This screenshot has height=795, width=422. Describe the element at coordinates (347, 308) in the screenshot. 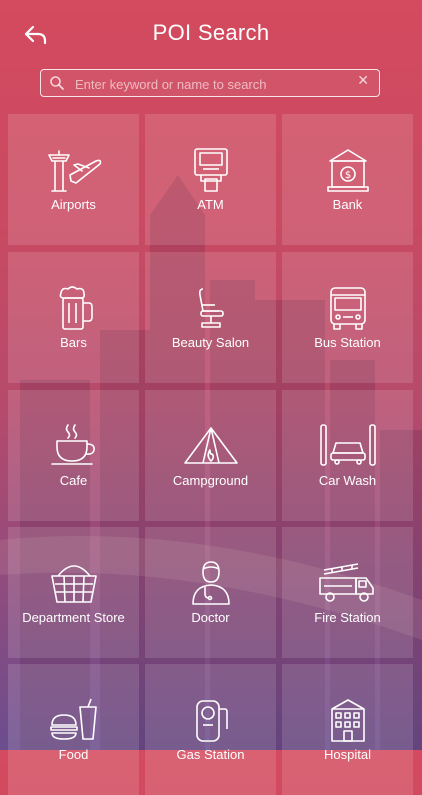

I see `bus-icon` at that location.